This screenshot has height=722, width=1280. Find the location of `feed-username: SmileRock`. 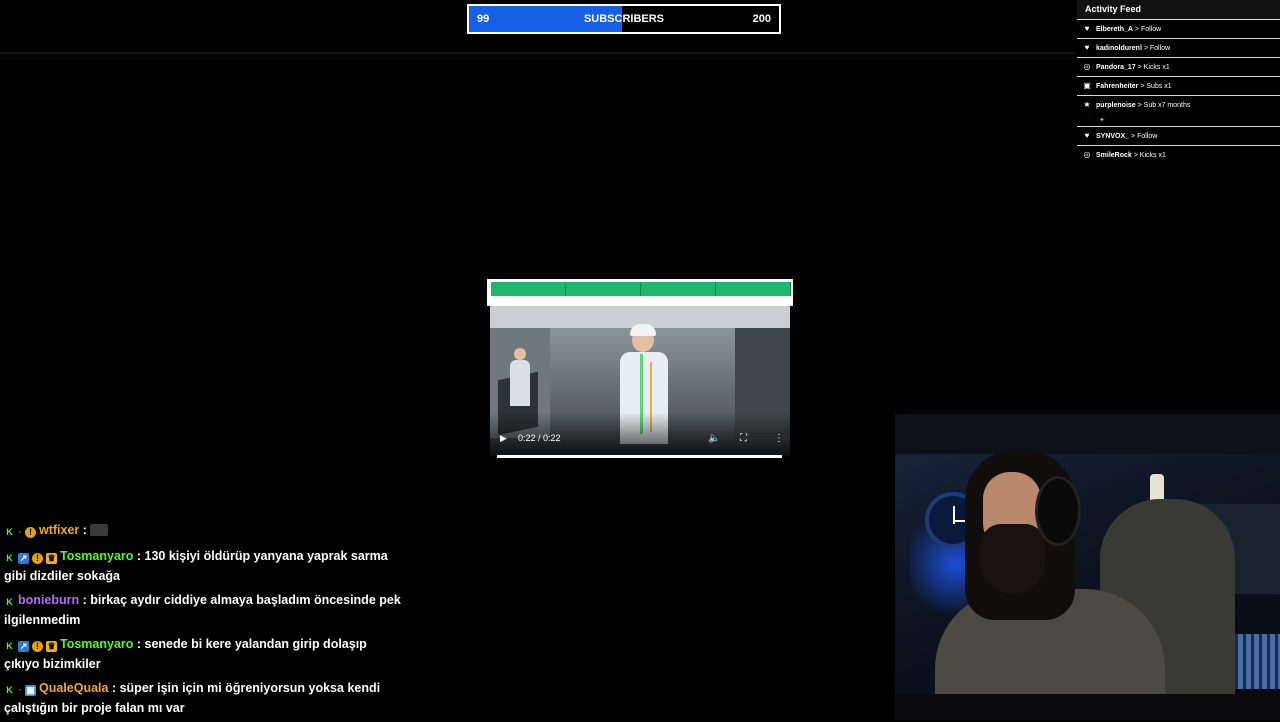

feed-username: SmileRock is located at coordinates (1114, 155).